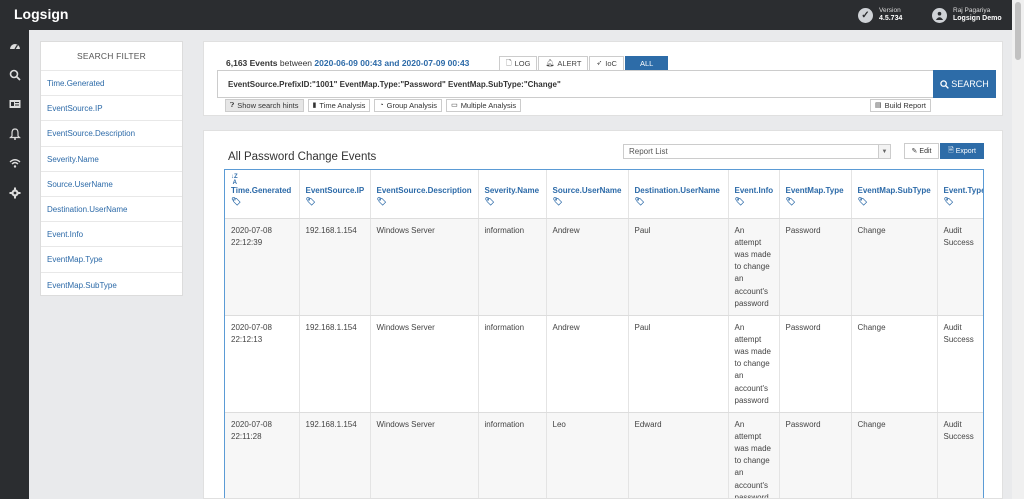  I want to click on cell-text: Audit, so click(952, 424).